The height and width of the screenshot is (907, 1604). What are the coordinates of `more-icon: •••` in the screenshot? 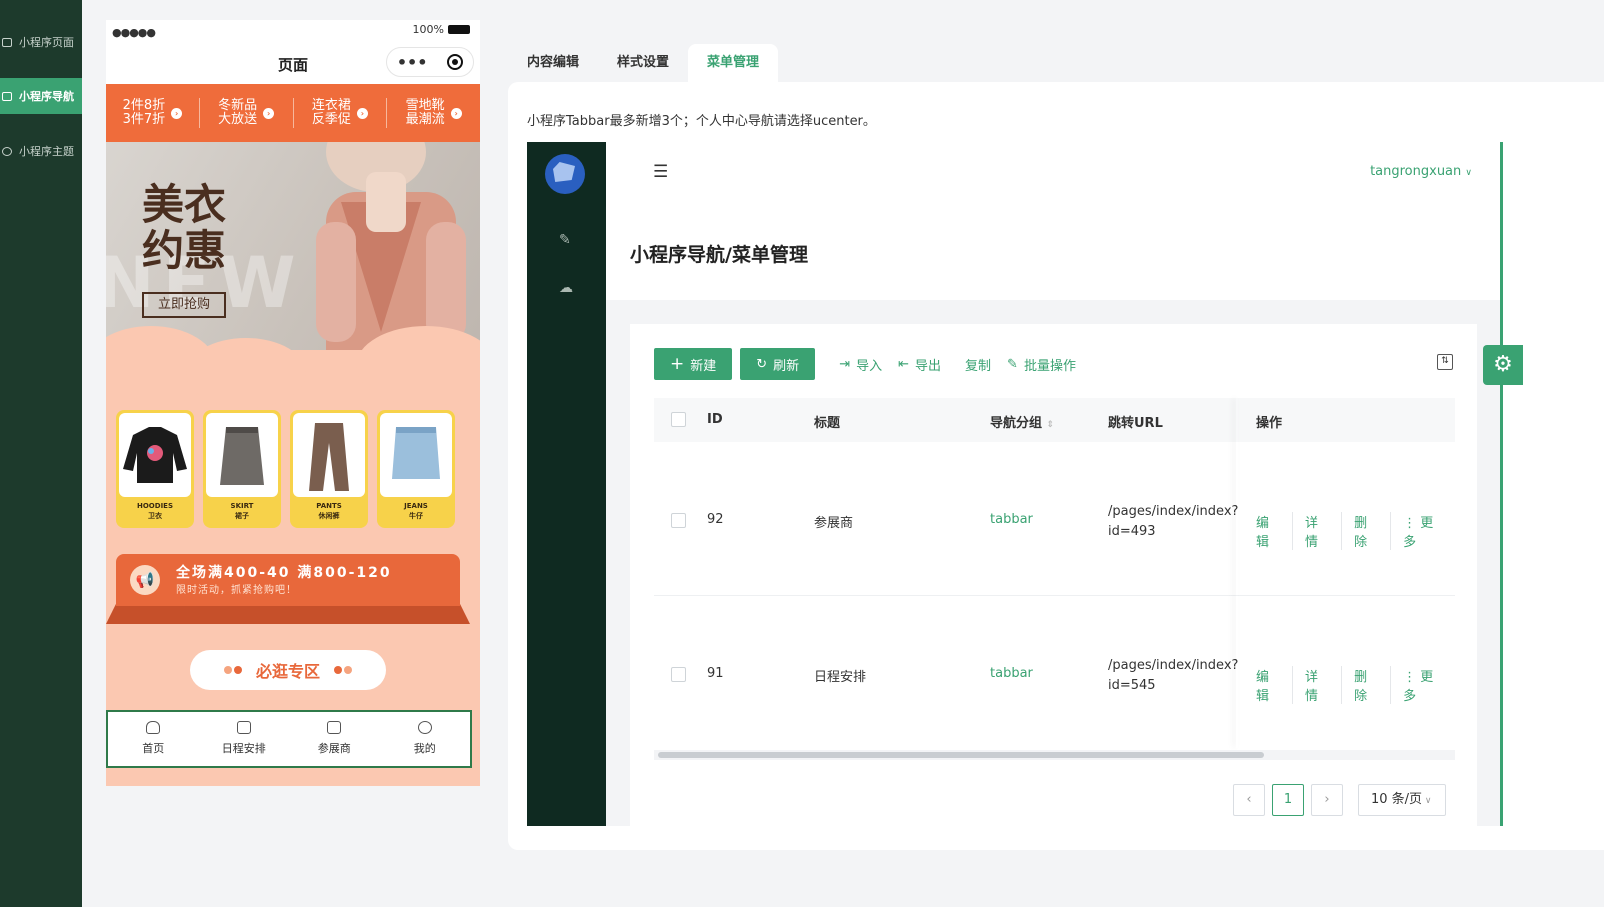 It's located at (412, 62).